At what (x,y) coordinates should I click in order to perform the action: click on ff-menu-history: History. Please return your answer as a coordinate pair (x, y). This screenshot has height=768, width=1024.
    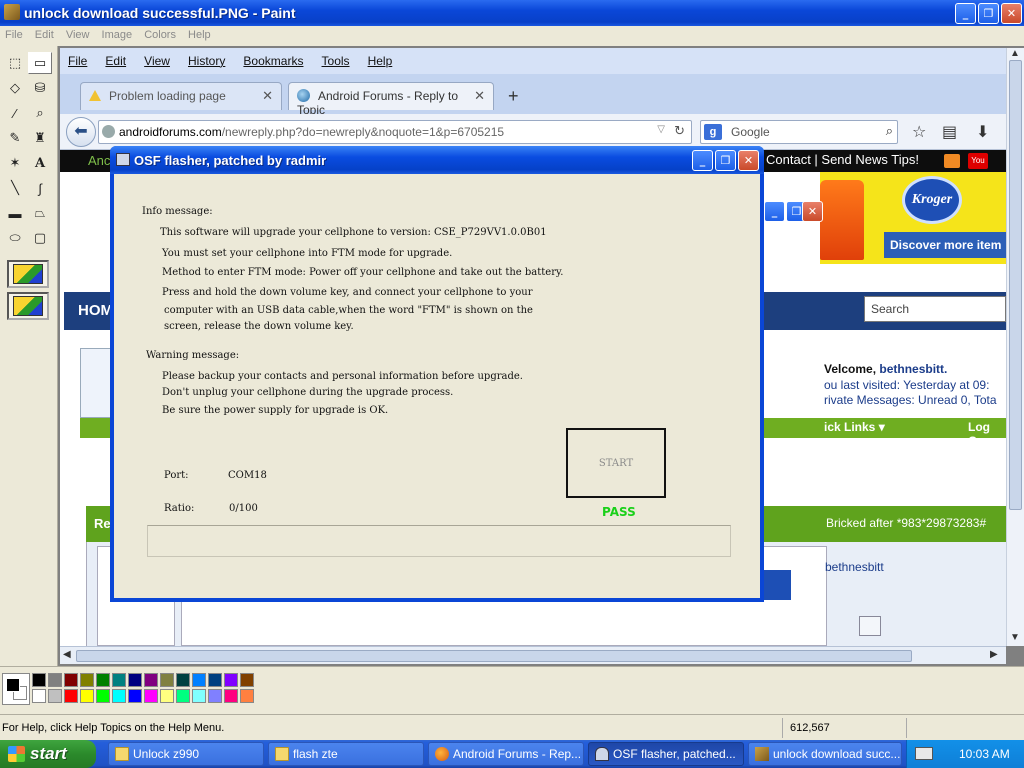
    Looking at the image, I should click on (206, 58).